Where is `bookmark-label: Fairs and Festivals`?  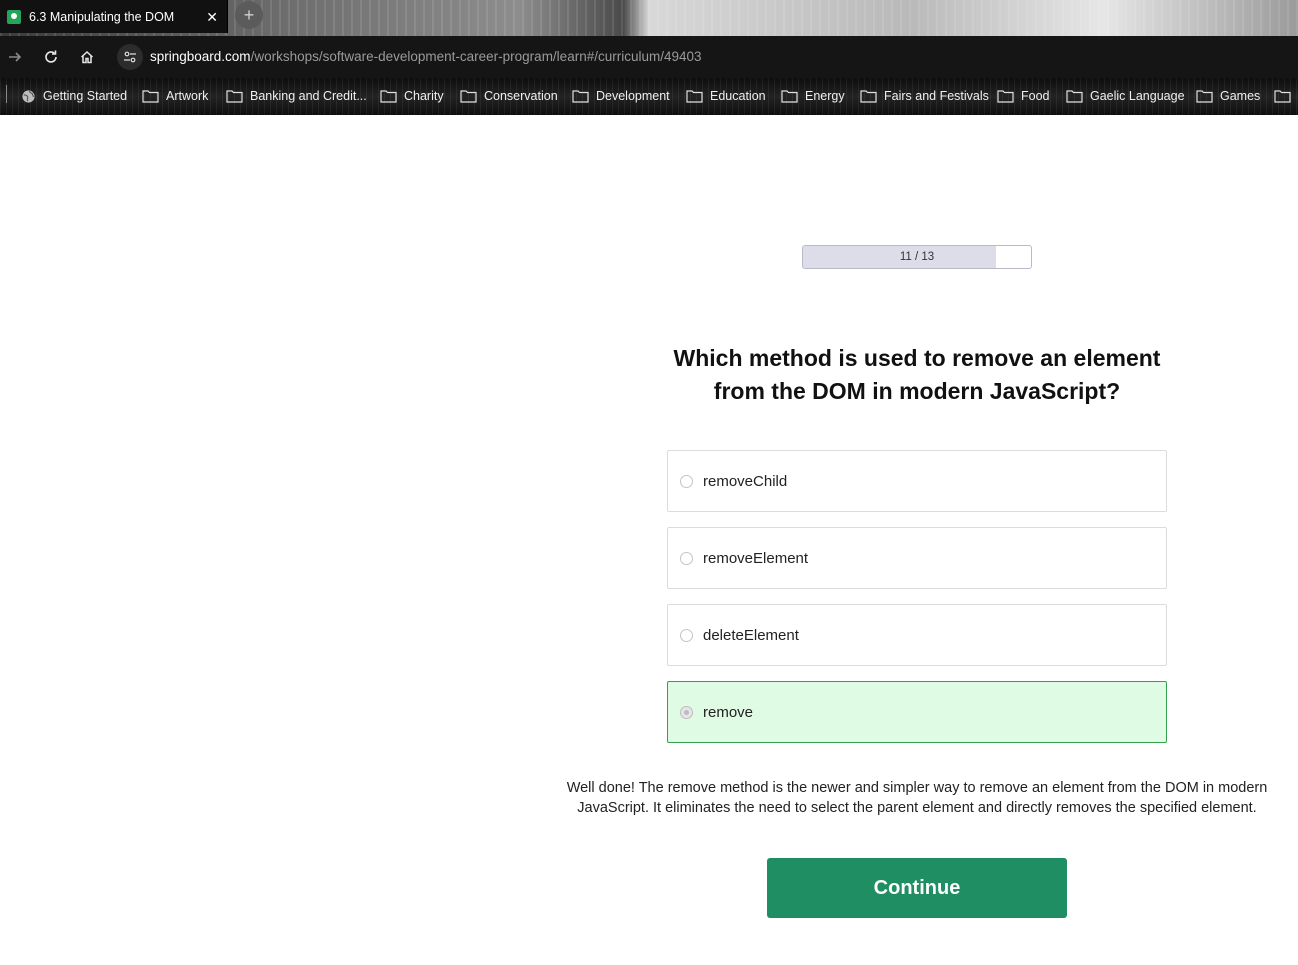 bookmark-label: Fairs and Festivals is located at coordinates (936, 96).